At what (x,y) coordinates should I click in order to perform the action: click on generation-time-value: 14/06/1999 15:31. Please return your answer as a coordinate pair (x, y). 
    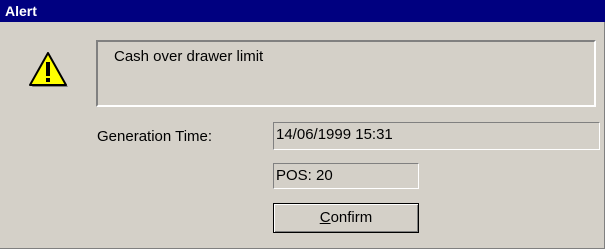
    Looking at the image, I should click on (334, 134).